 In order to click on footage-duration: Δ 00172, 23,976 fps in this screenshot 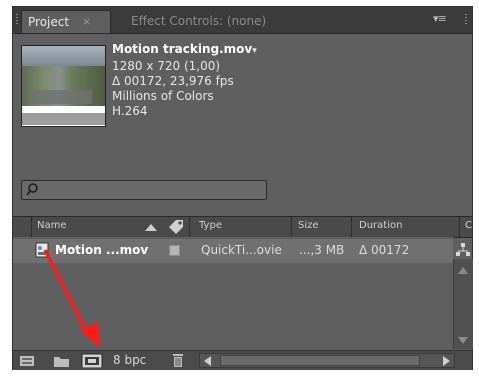, I will do `click(173, 81)`.